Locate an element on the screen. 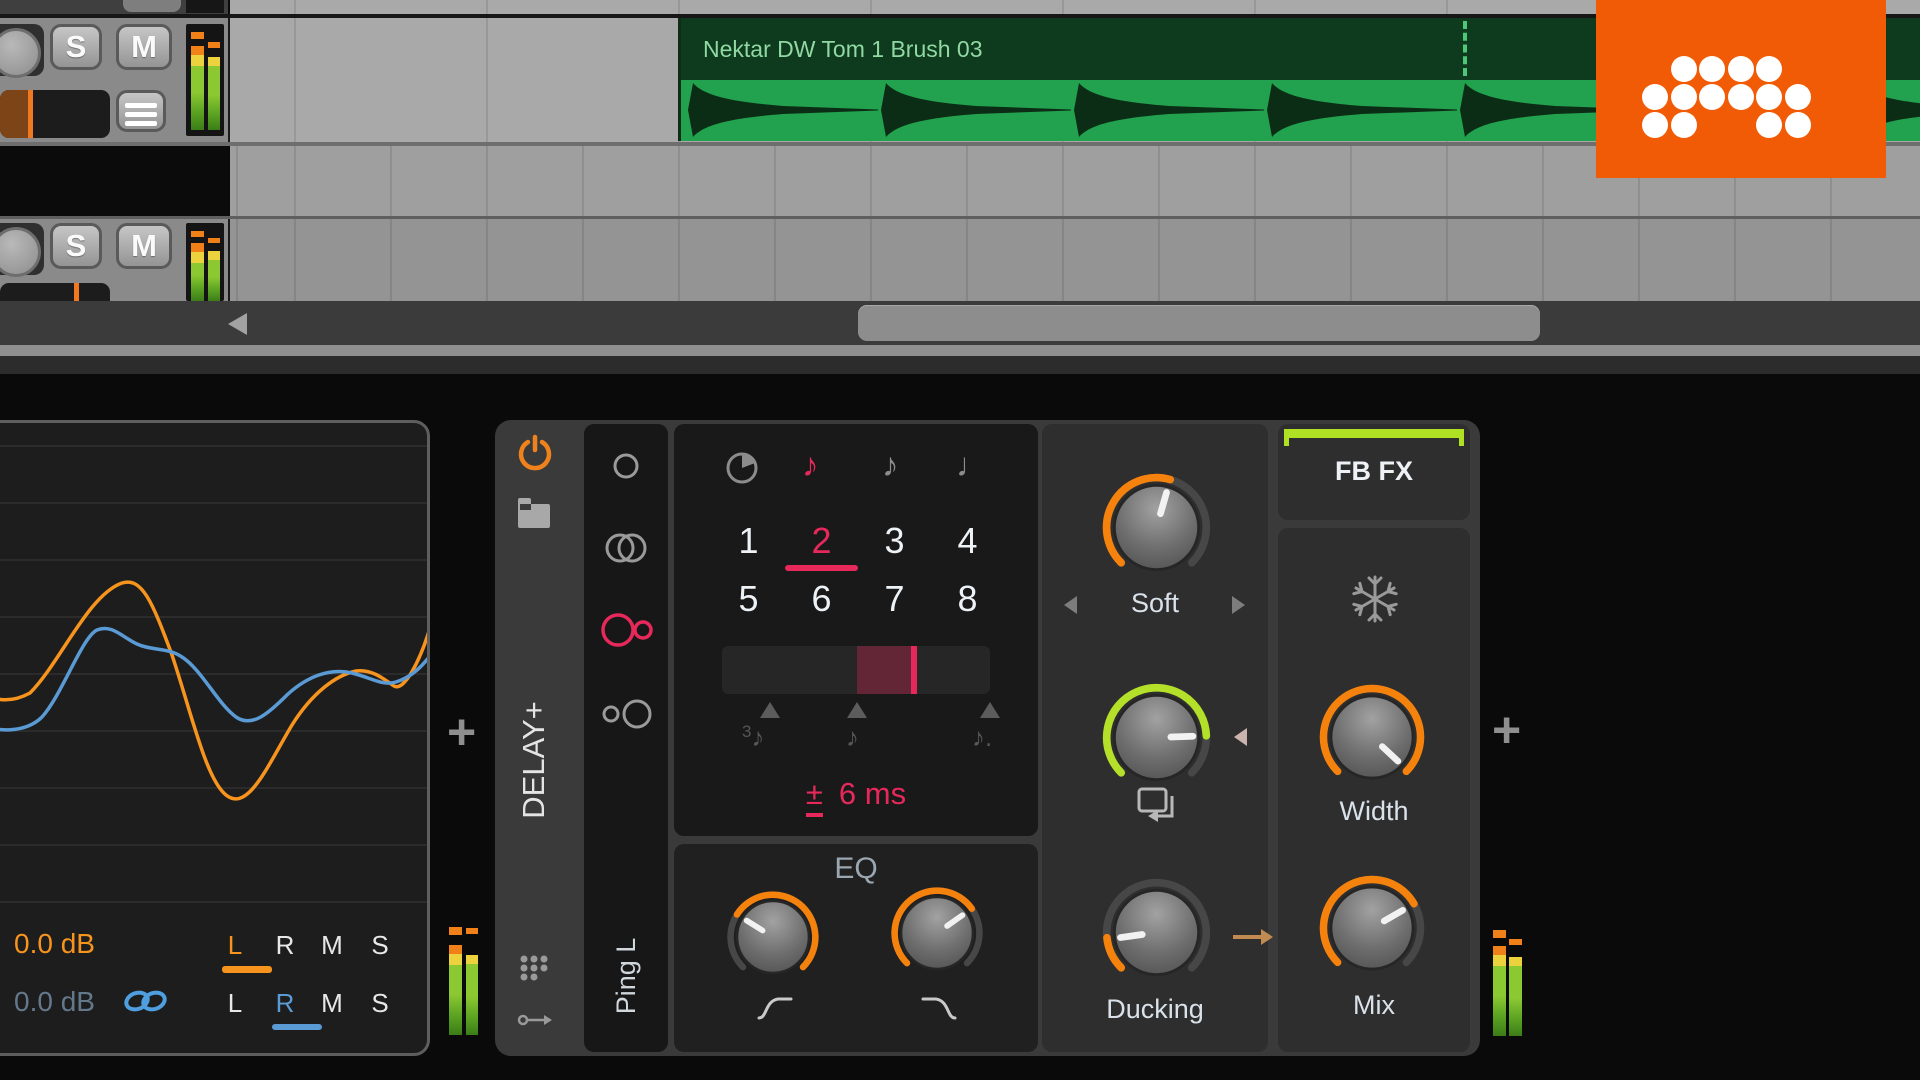 The width and height of the screenshot is (1920, 1080). mix-knob is located at coordinates (1372, 928).